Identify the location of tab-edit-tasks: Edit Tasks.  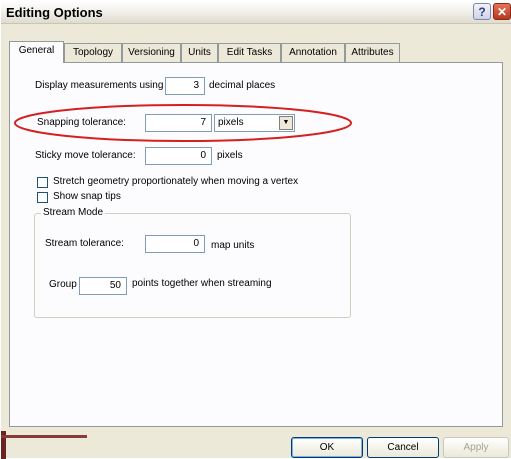
(249, 52).